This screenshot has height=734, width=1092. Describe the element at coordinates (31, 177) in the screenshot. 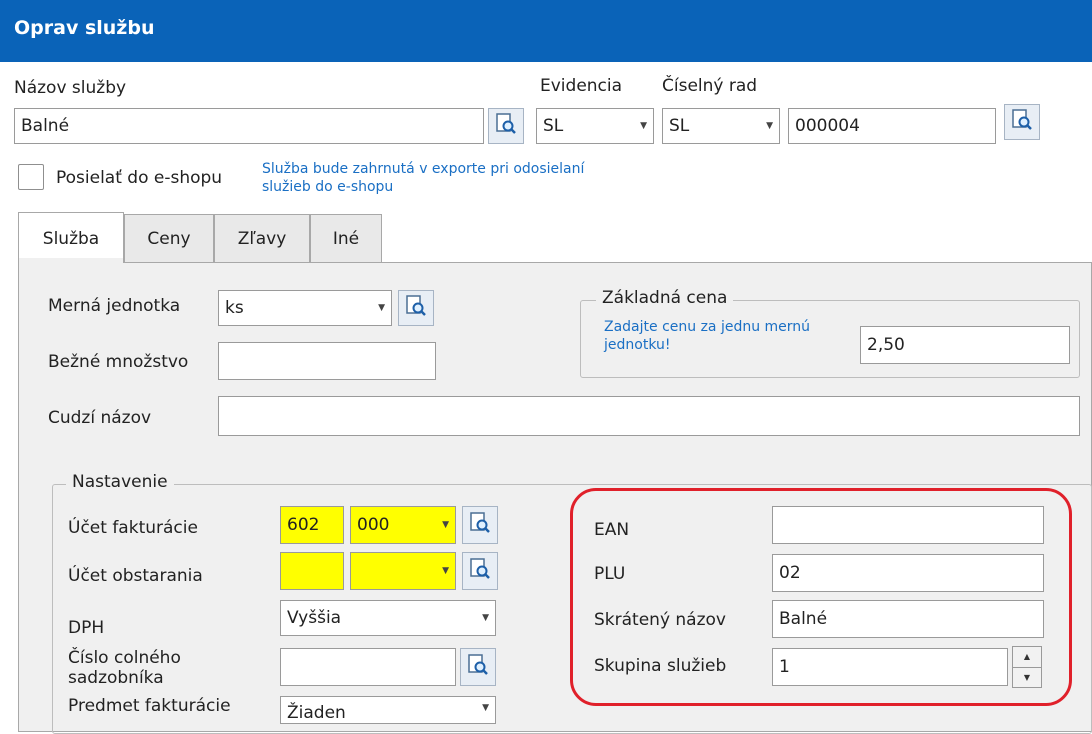

I see `eshop-checkbox` at that location.